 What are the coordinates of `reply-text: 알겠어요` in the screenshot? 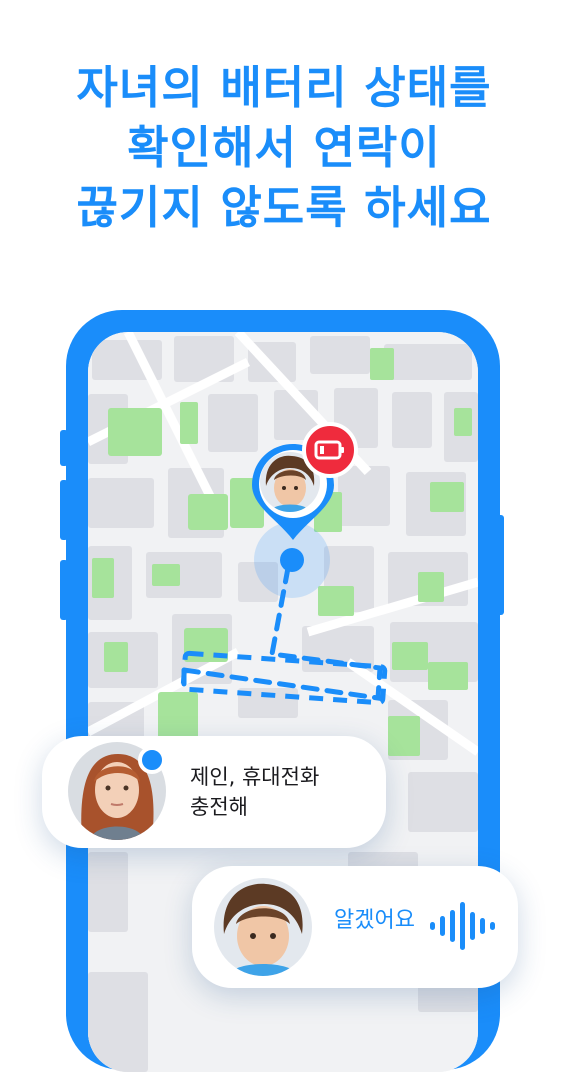 It's located at (374, 920).